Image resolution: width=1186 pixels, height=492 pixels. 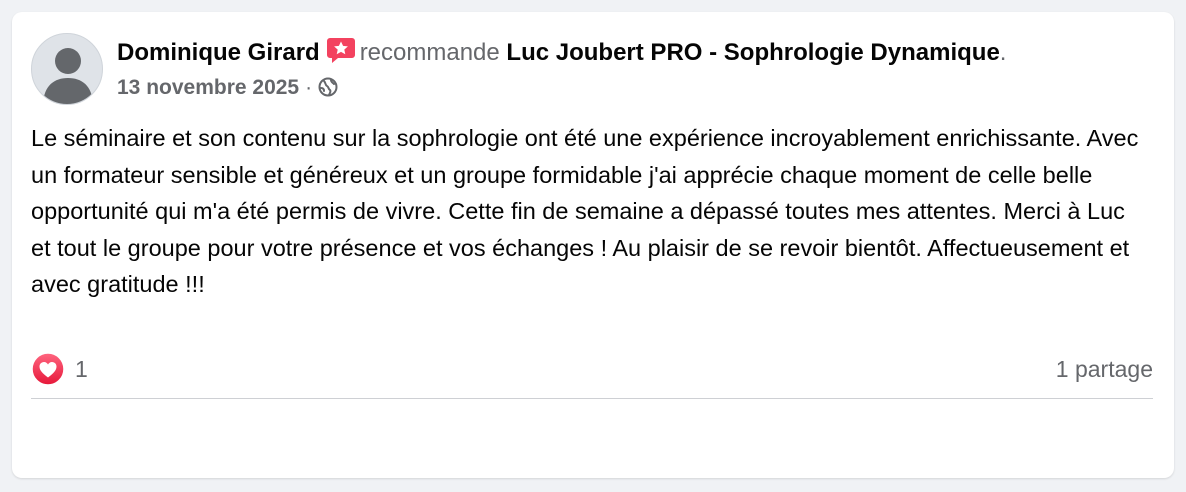 I want to click on page-name-link: Luc Joubert PRO - Sophrologie Dynamique, so click(x=752, y=52).